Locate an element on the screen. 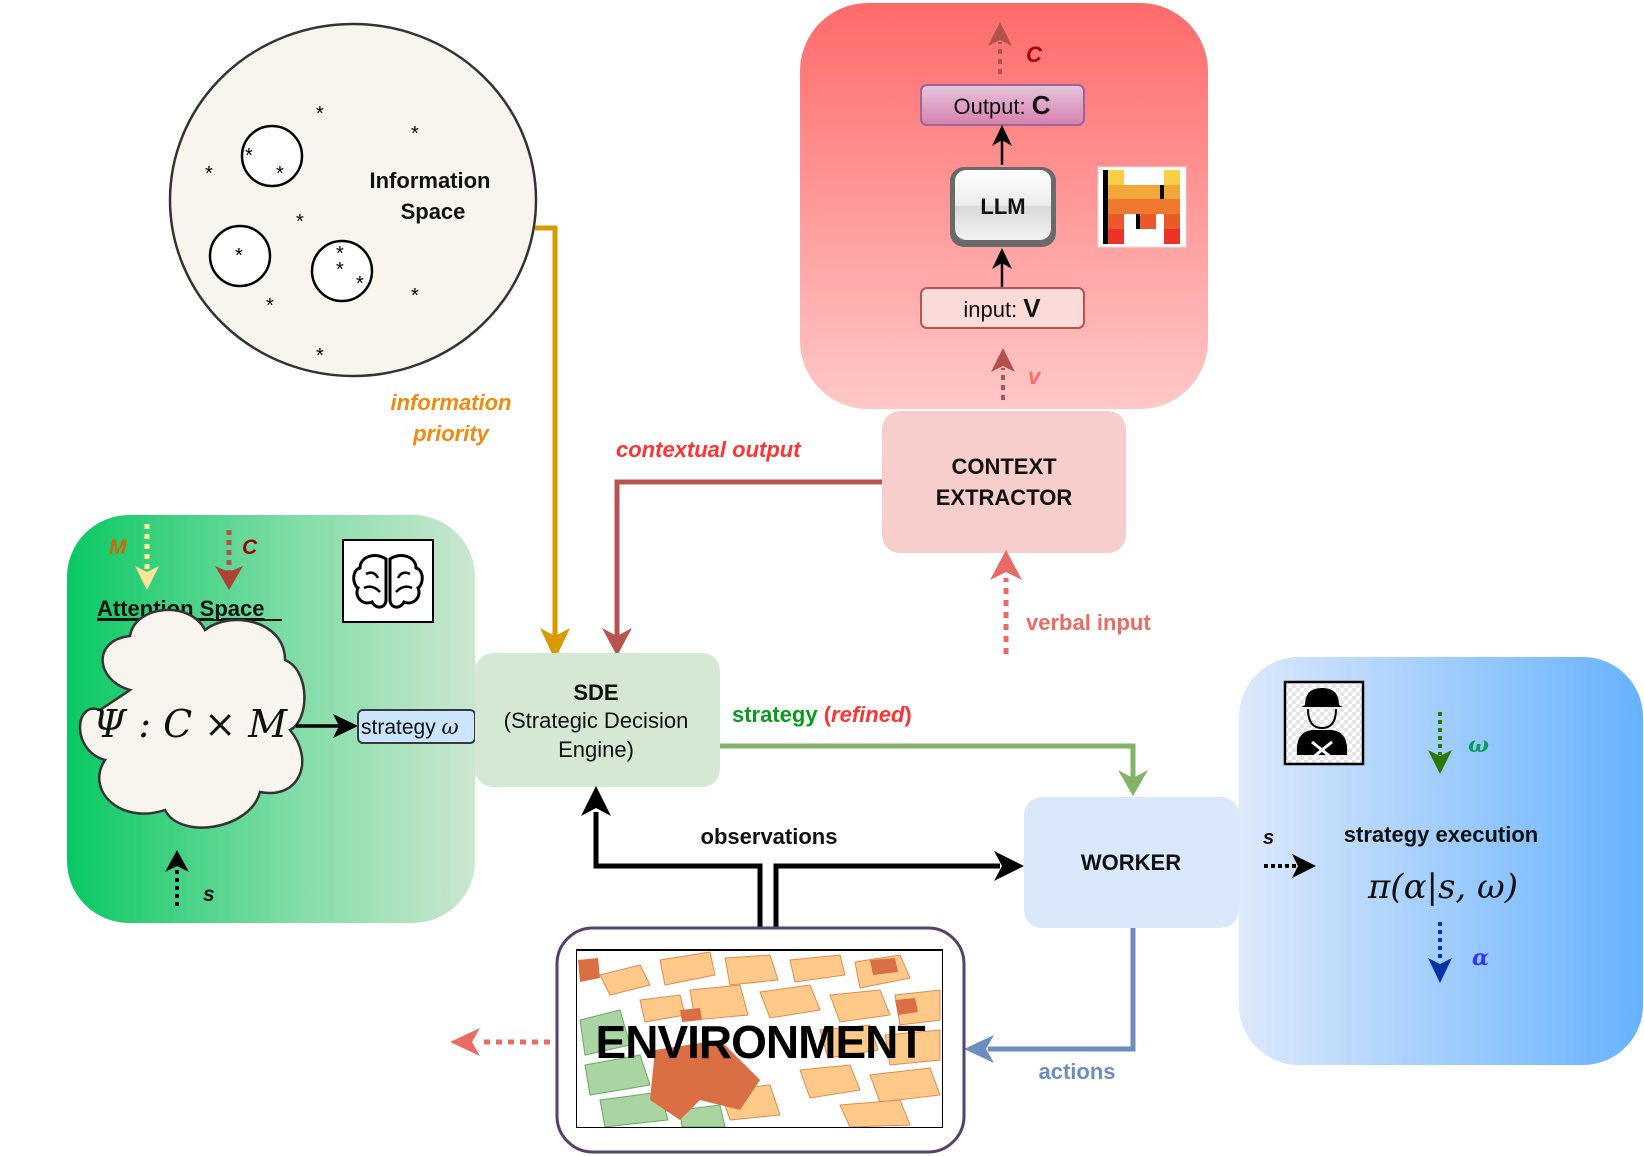 This screenshot has width=1644, height=1156. construction-worker-icon is located at coordinates (1324, 723).